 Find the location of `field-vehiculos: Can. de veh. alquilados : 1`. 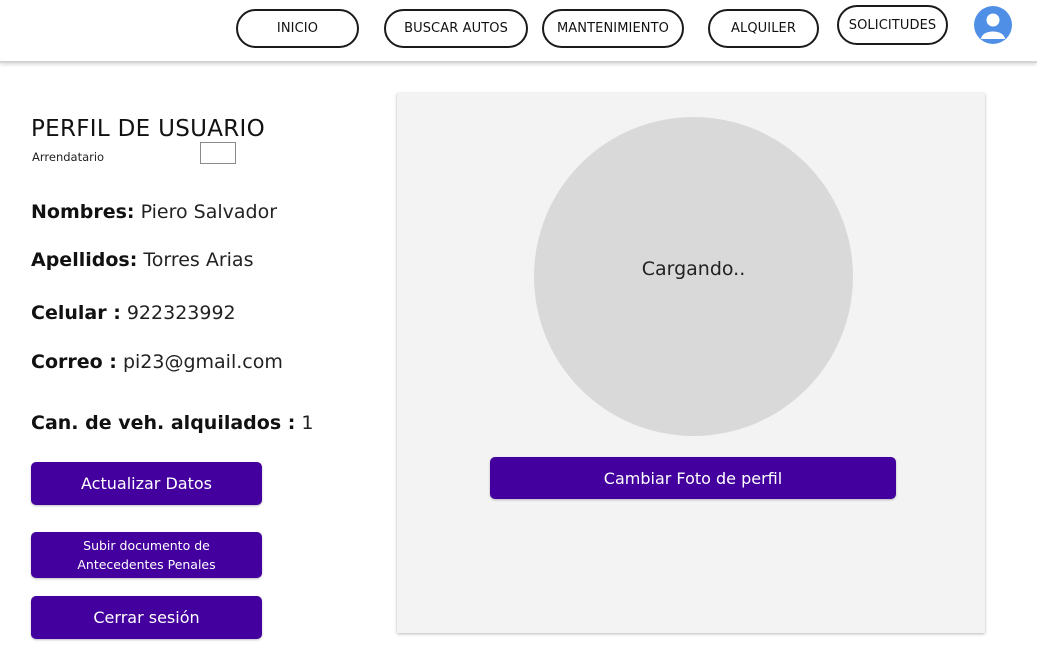

field-vehiculos: Can. de veh. alquilados : 1 is located at coordinates (172, 423).